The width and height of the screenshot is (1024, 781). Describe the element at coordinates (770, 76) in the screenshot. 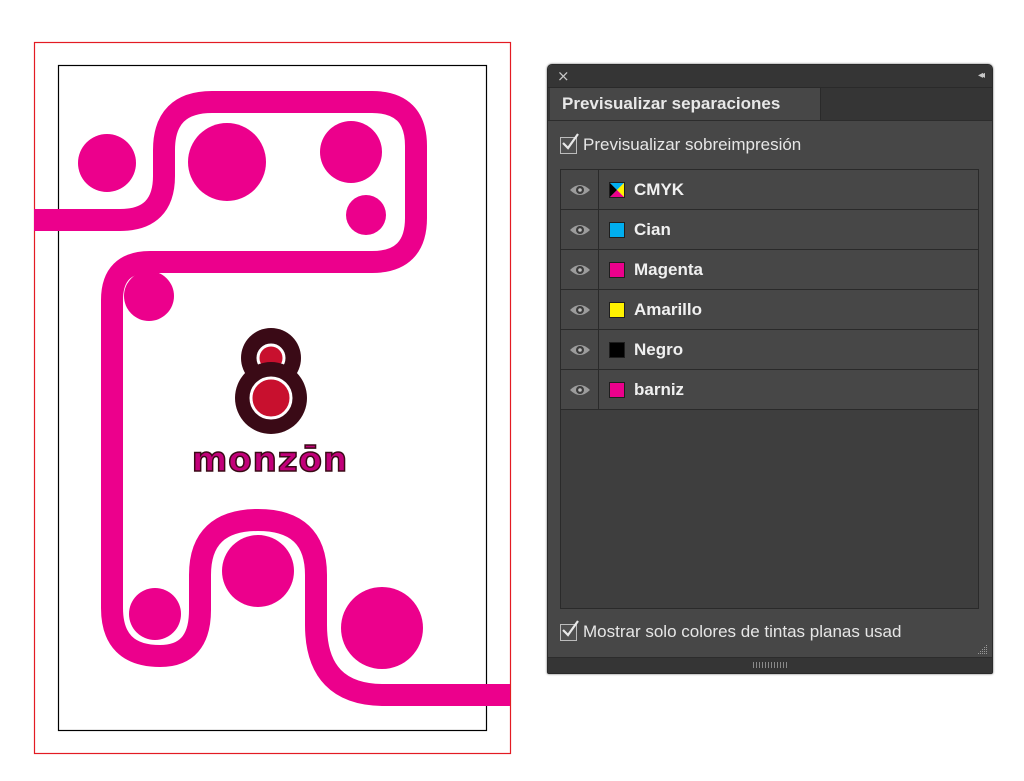

I see `panel-titlebar: × ◂◂` at that location.